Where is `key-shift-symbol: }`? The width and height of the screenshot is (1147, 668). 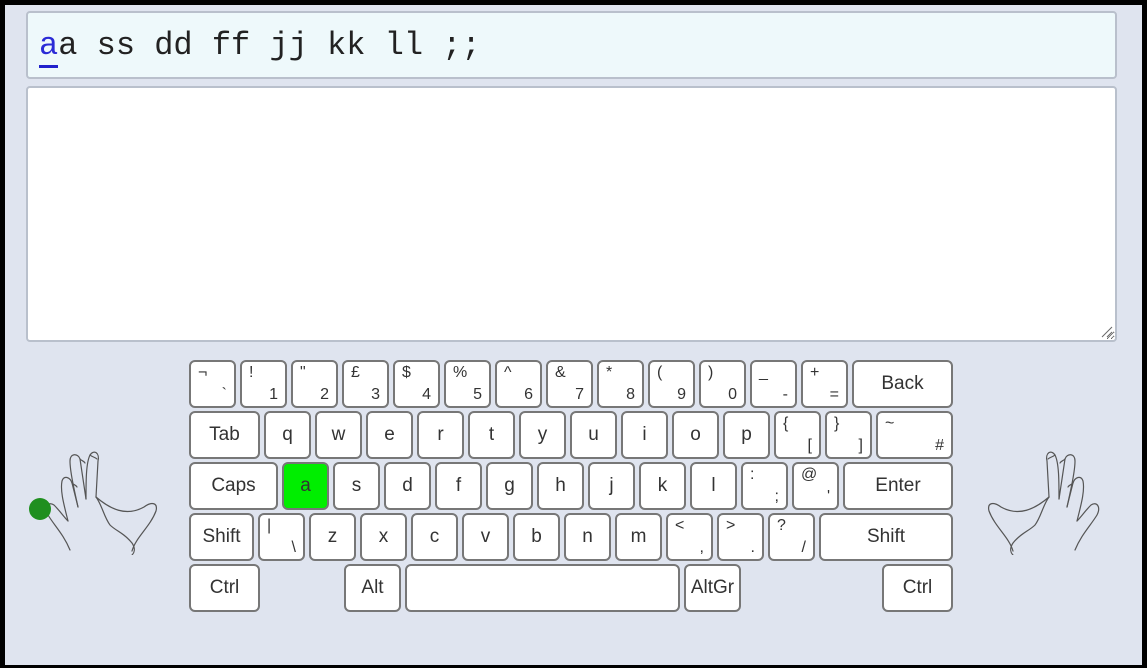
key-shift-symbol: } is located at coordinates (837, 423).